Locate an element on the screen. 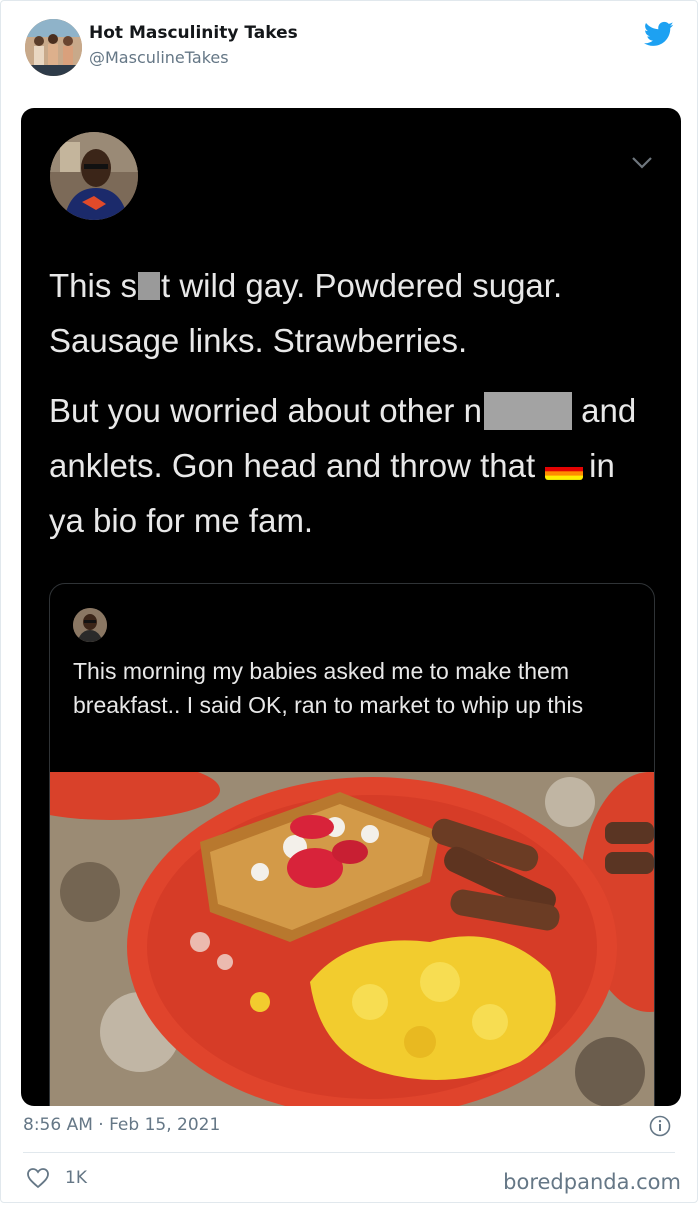  screenshot-text-2a: But you worried about other n is located at coordinates (265, 410).